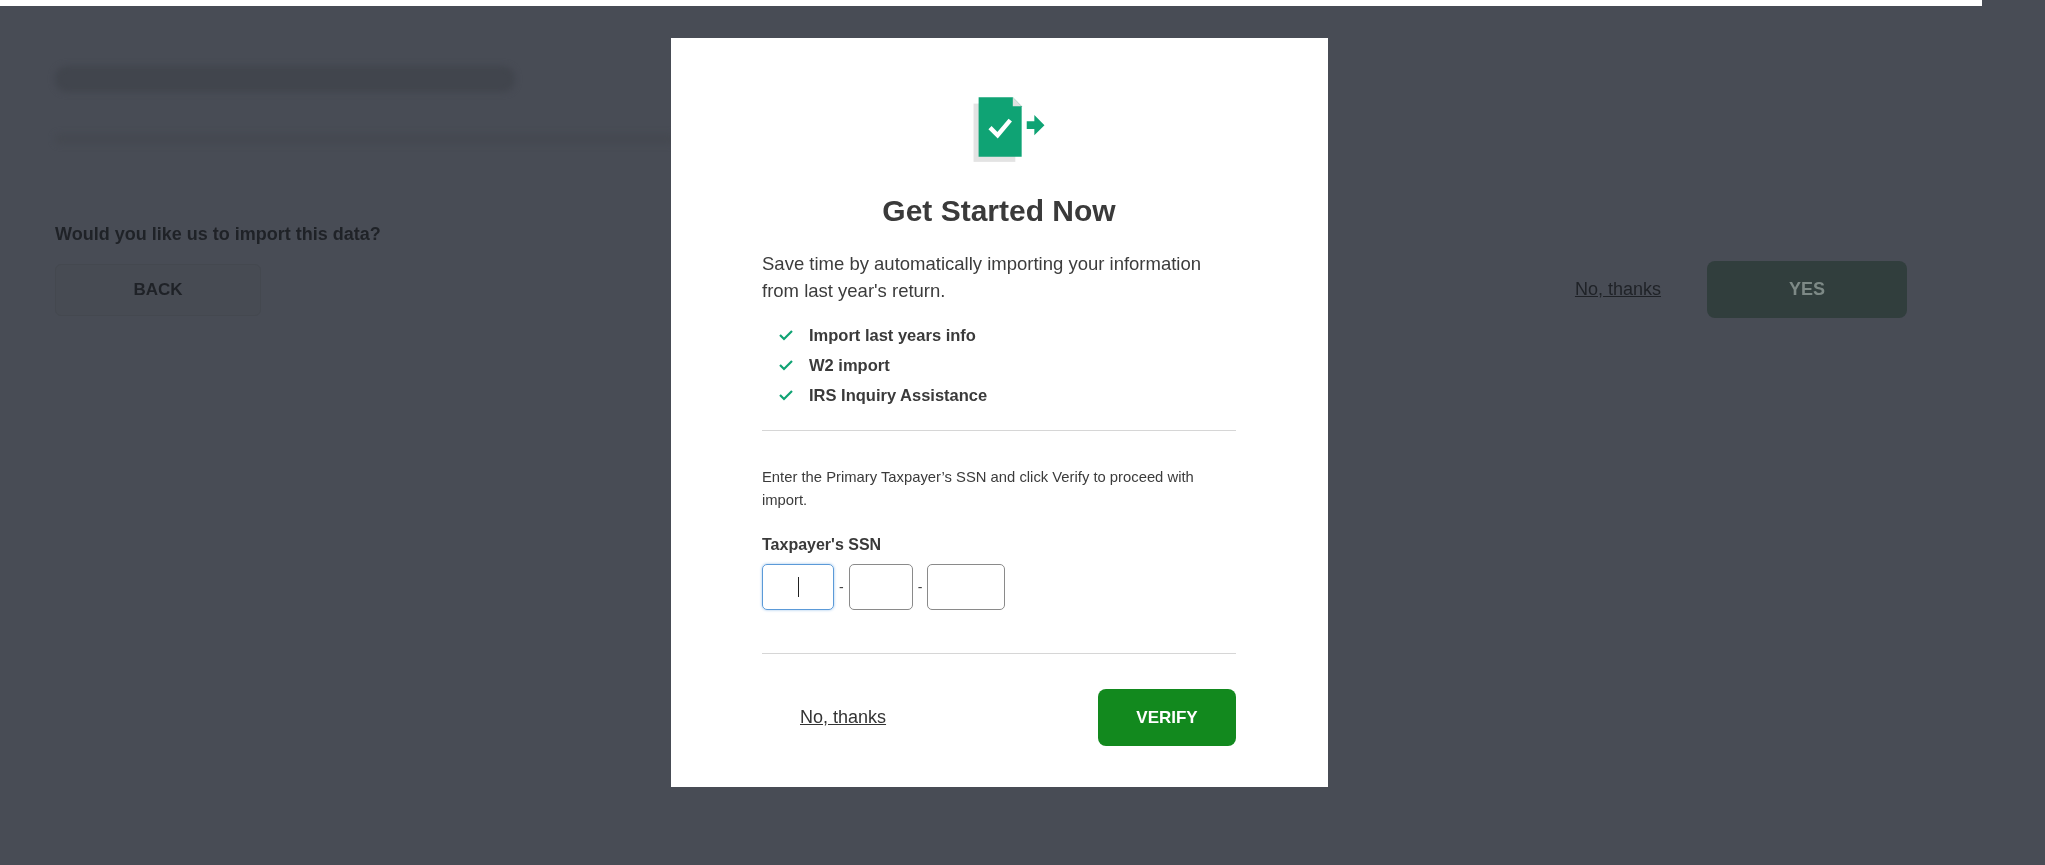  What do you see at coordinates (898, 395) in the screenshot?
I see `feature-label: IRS Inquiry Assistance` at bounding box center [898, 395].